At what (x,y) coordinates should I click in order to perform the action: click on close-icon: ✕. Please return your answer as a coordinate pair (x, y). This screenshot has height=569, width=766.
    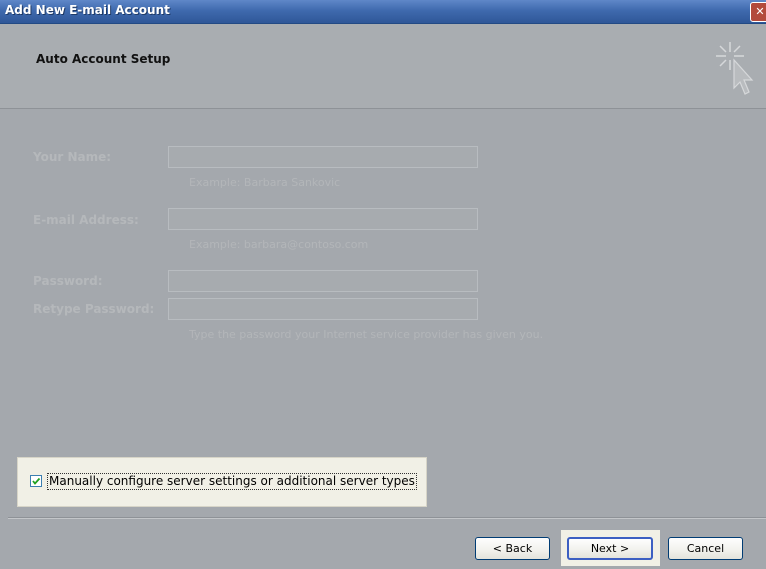
    Looking at the image, I should click on (758, 12).